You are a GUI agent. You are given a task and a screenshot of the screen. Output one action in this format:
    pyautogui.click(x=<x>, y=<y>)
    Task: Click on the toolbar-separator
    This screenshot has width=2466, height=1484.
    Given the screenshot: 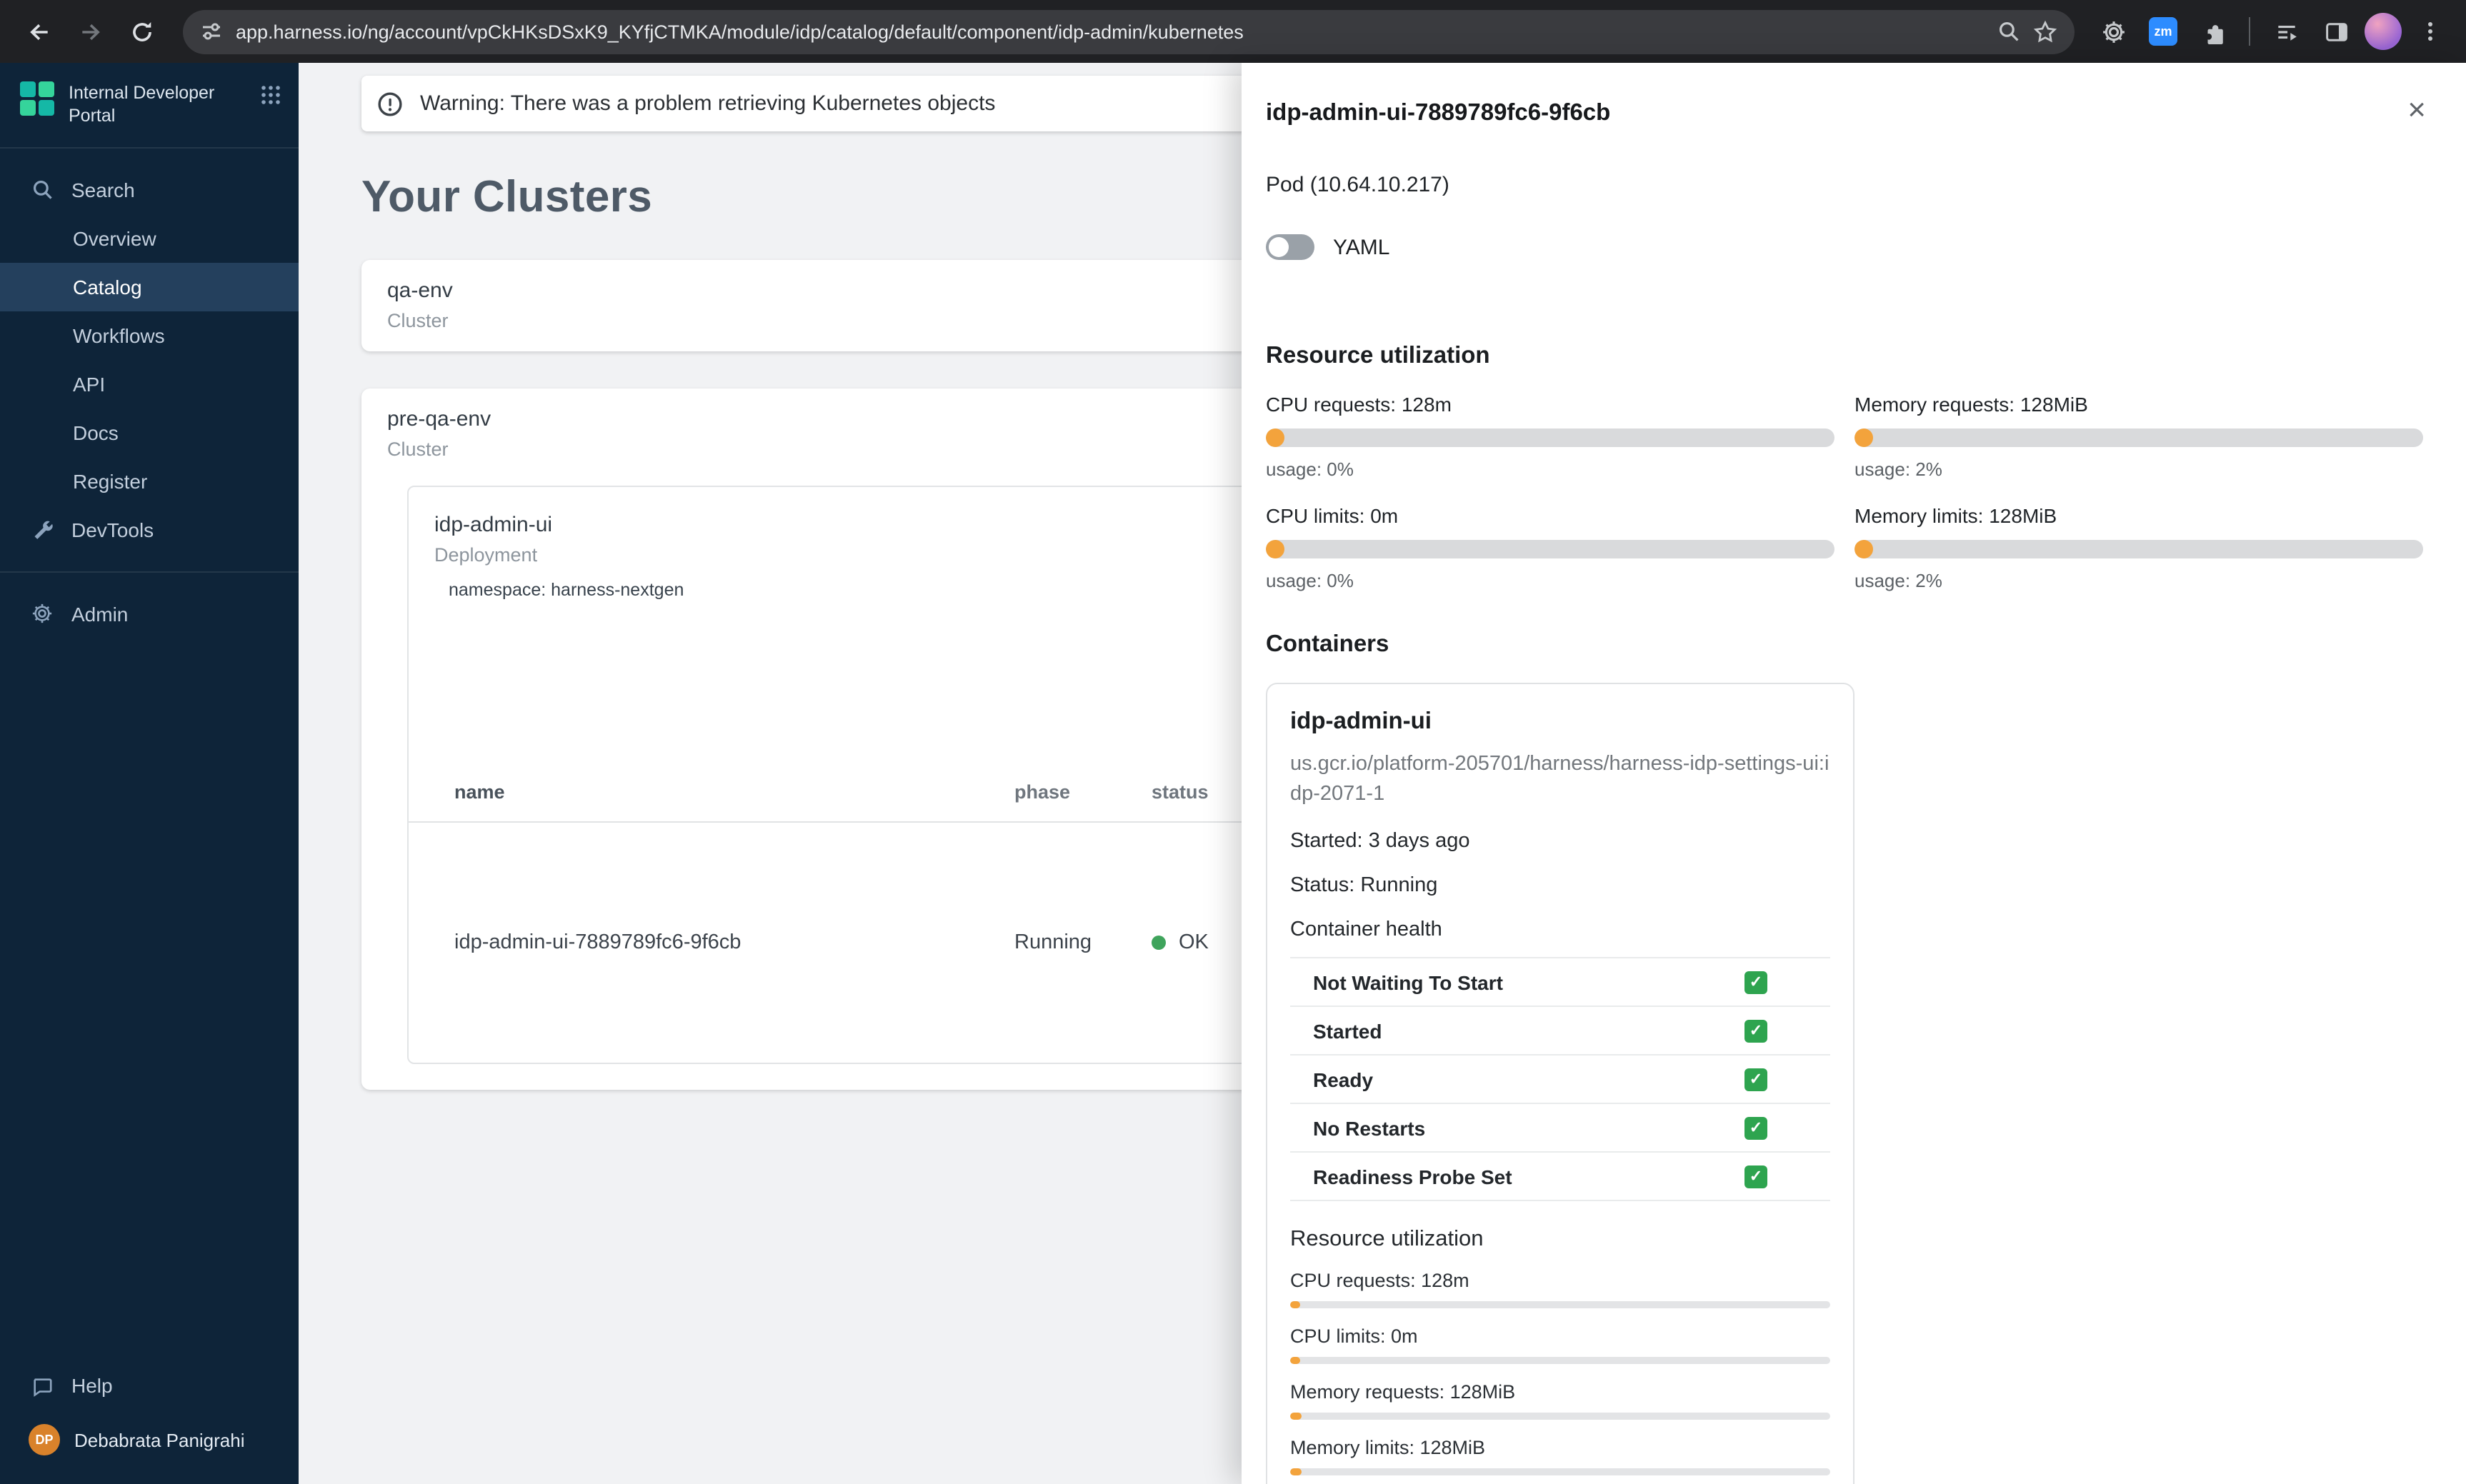 What is the action you would take?
    pyautogui.click(x=2249, y=31)
    